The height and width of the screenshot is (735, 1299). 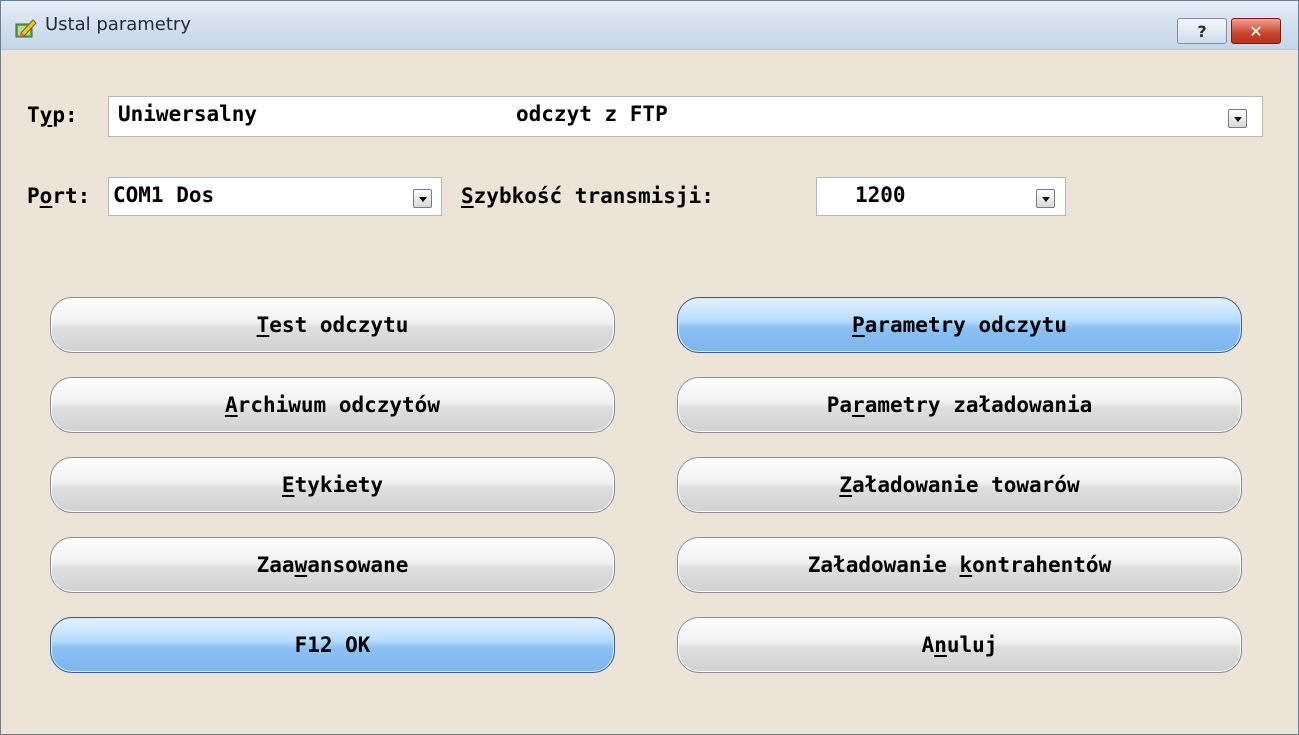 I want to click on advanced-button: Zaa w ansowane, so click(x=332, y=565).